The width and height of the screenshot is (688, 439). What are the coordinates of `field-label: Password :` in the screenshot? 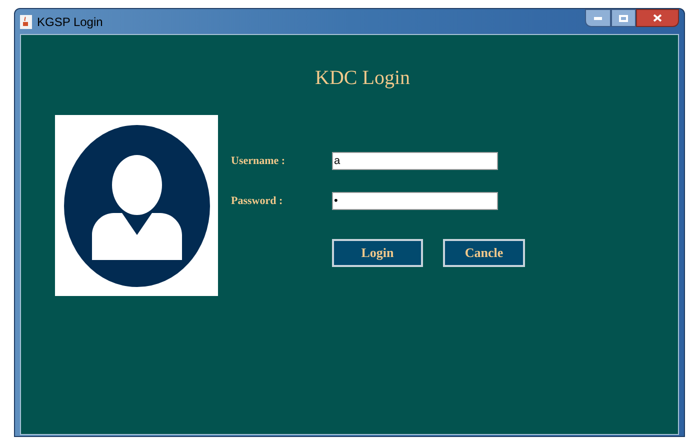 It's located at (257, 201).